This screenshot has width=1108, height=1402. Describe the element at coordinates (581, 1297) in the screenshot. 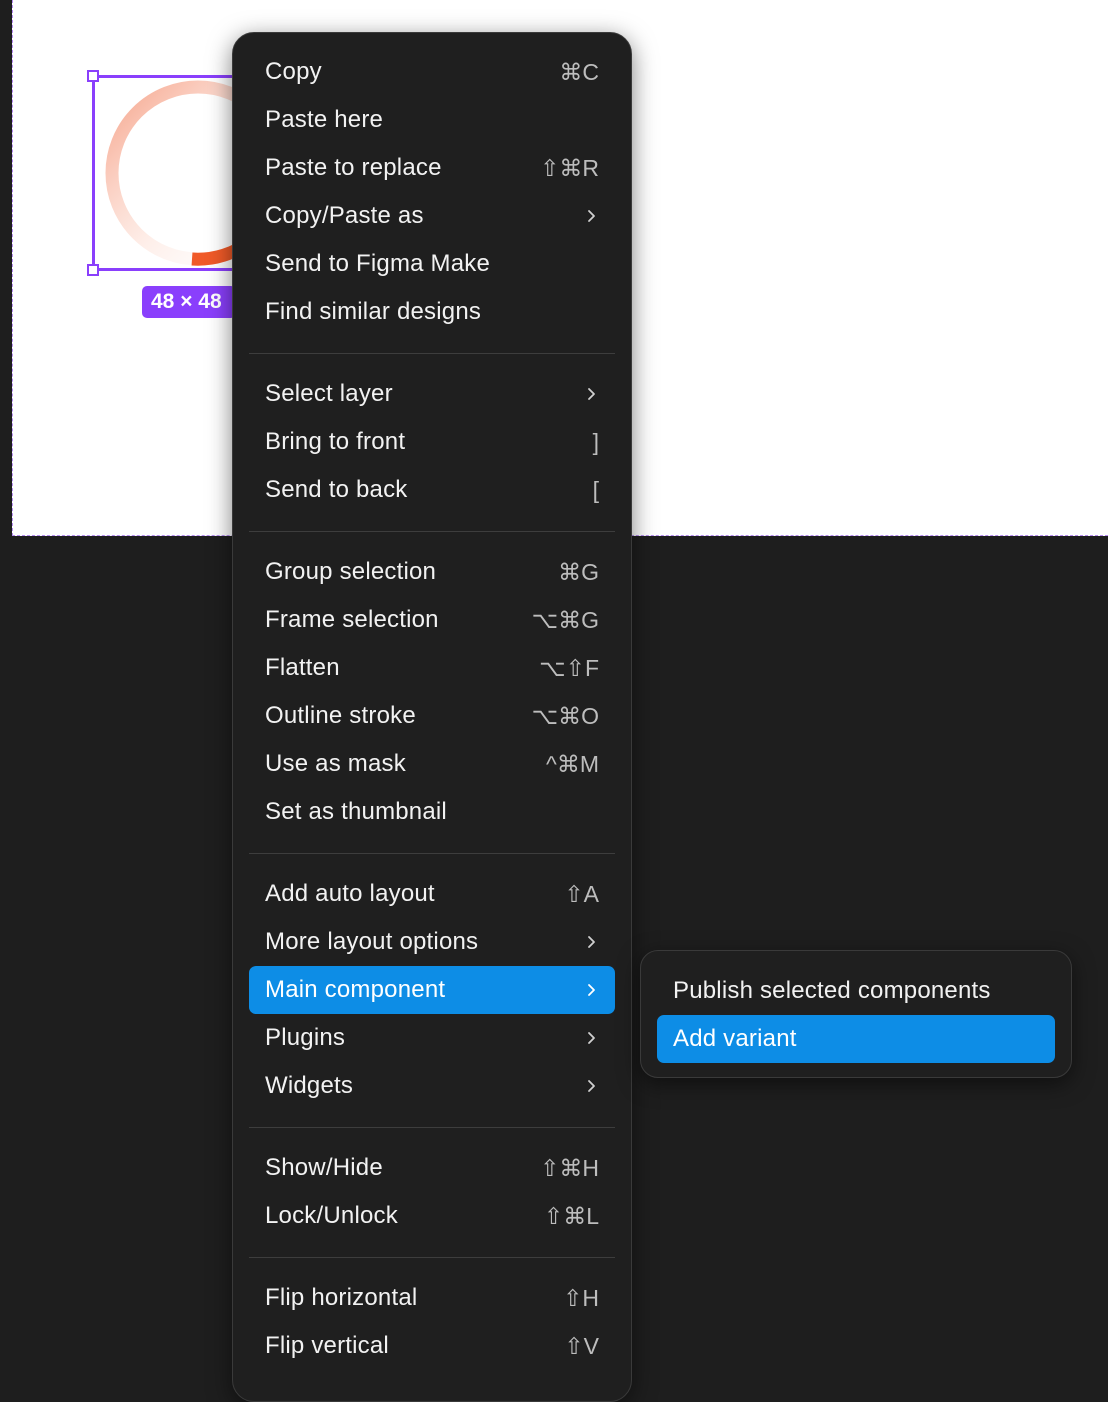

I see `menu-item-shortcut: ⇧H` at that location.